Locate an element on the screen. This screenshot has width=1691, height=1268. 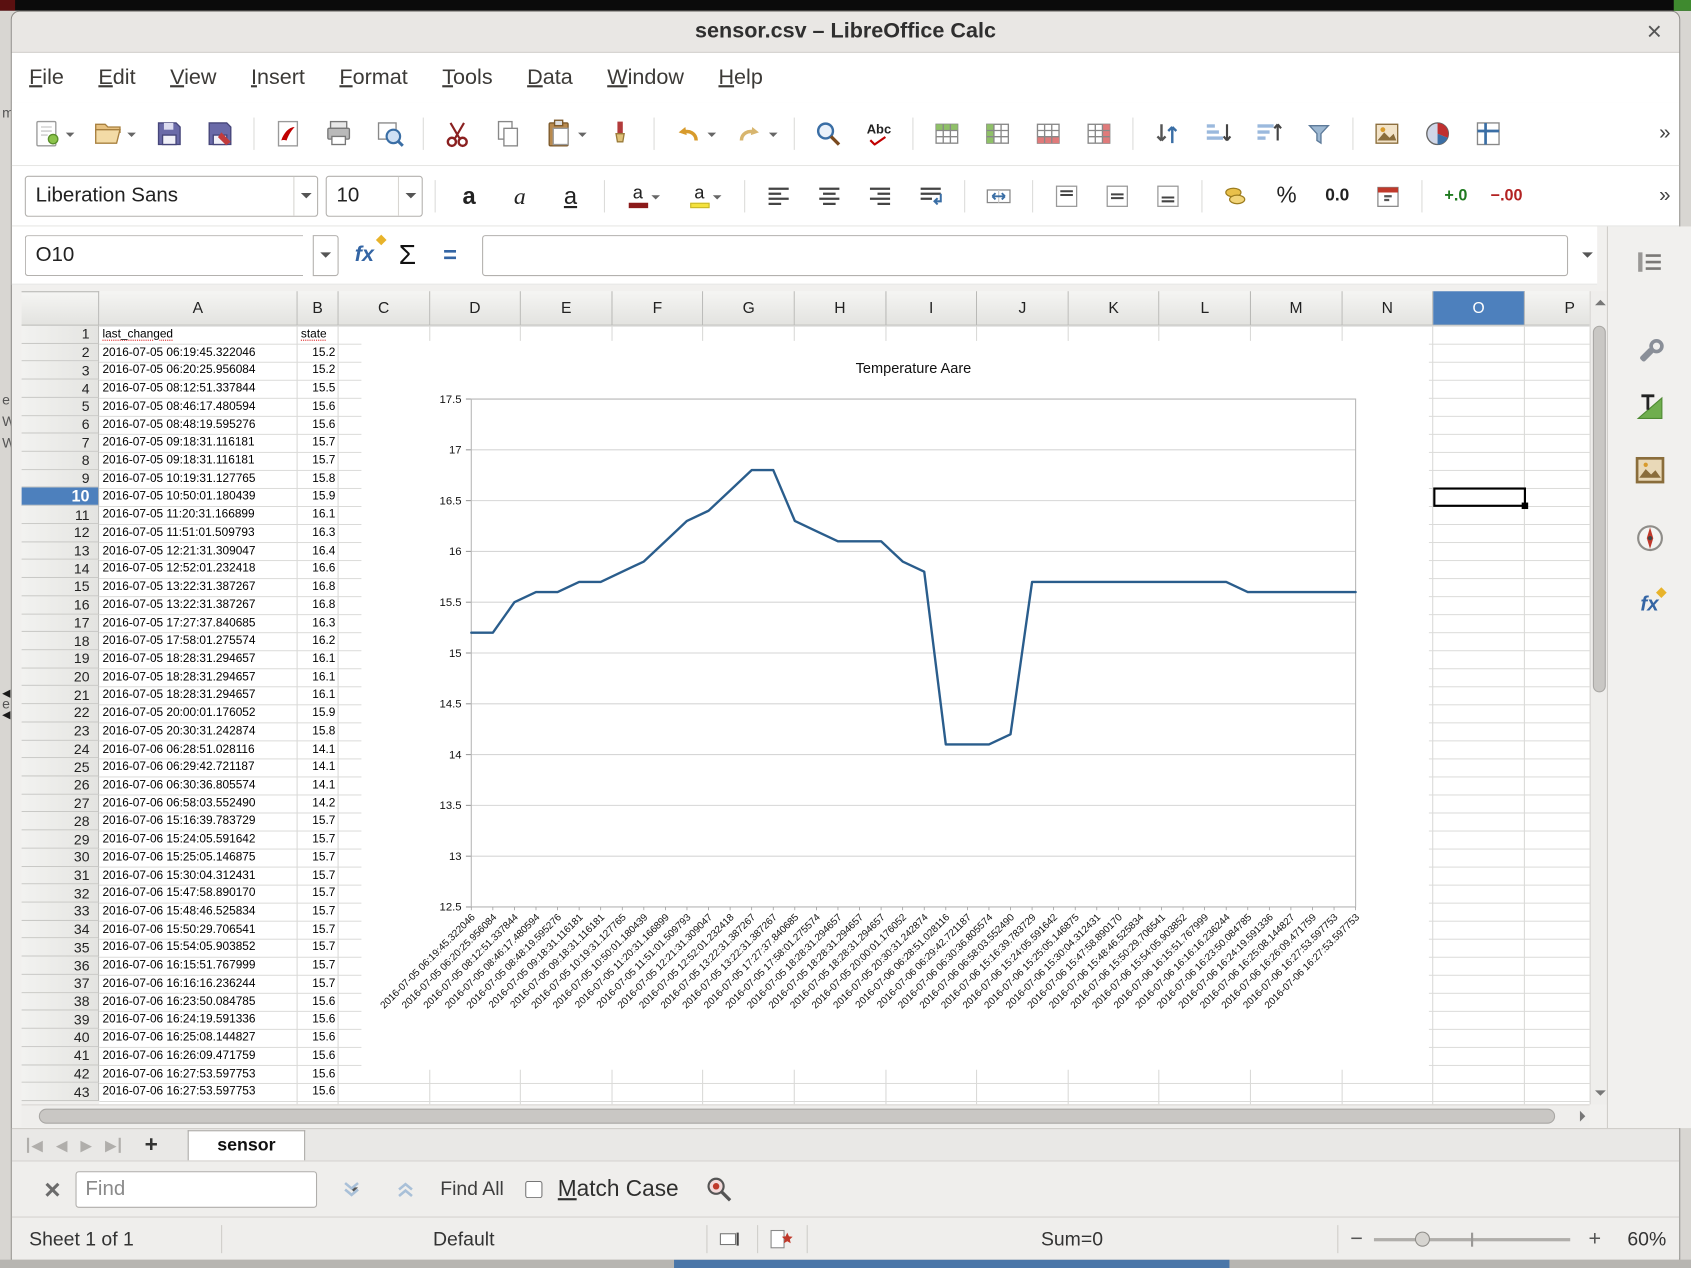
align-bottom-button is located at coordinates (1167, 195).